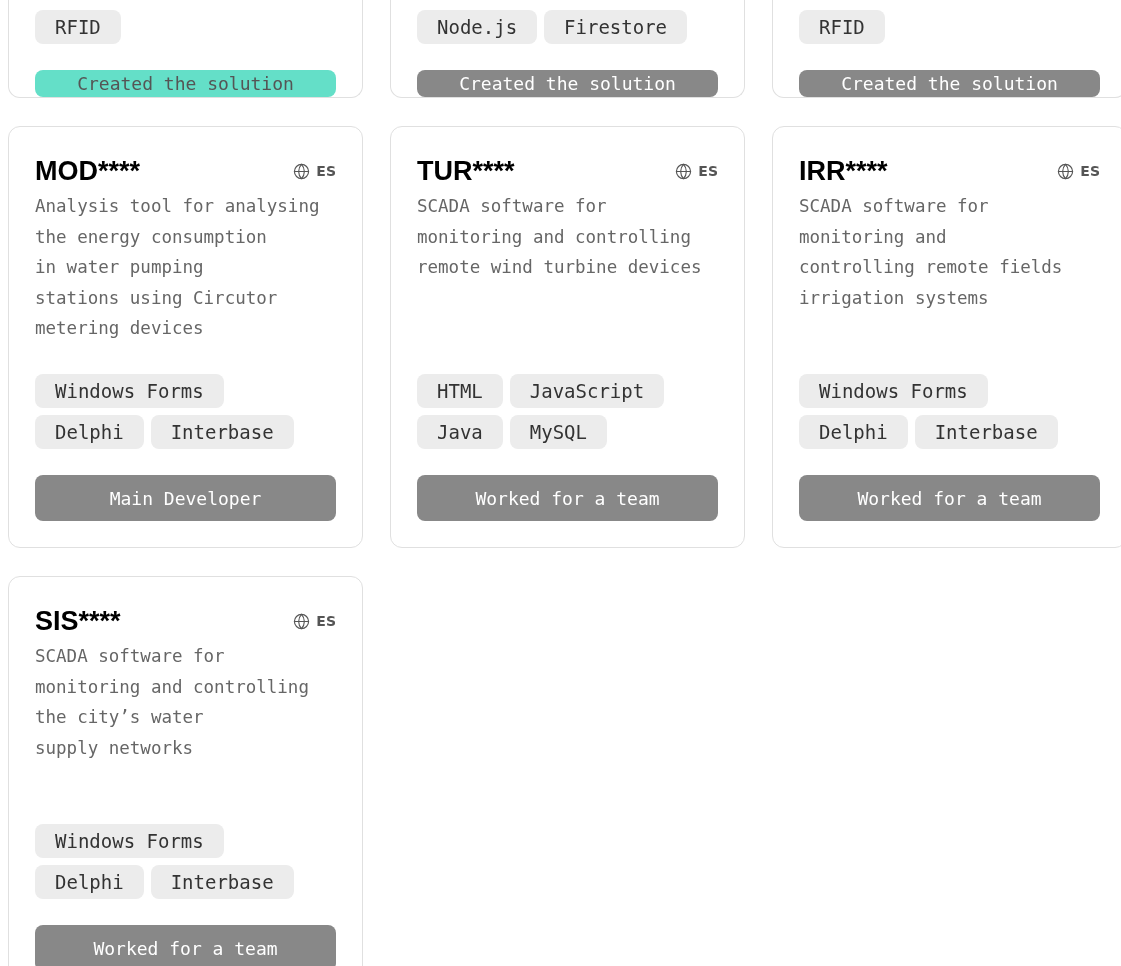  I want to click on project-description: SCADA software for monitoring and controlling the city’s water supply networks, so click(172, 702).